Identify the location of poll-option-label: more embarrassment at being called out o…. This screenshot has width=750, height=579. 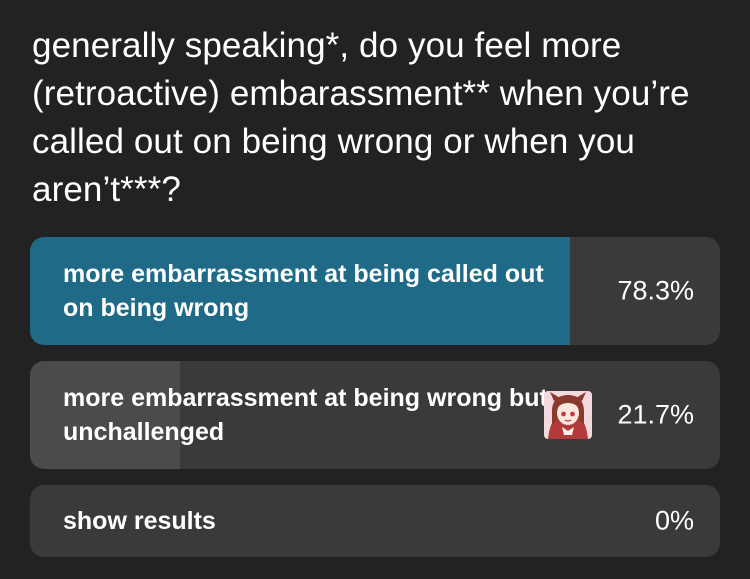
(303, 291).